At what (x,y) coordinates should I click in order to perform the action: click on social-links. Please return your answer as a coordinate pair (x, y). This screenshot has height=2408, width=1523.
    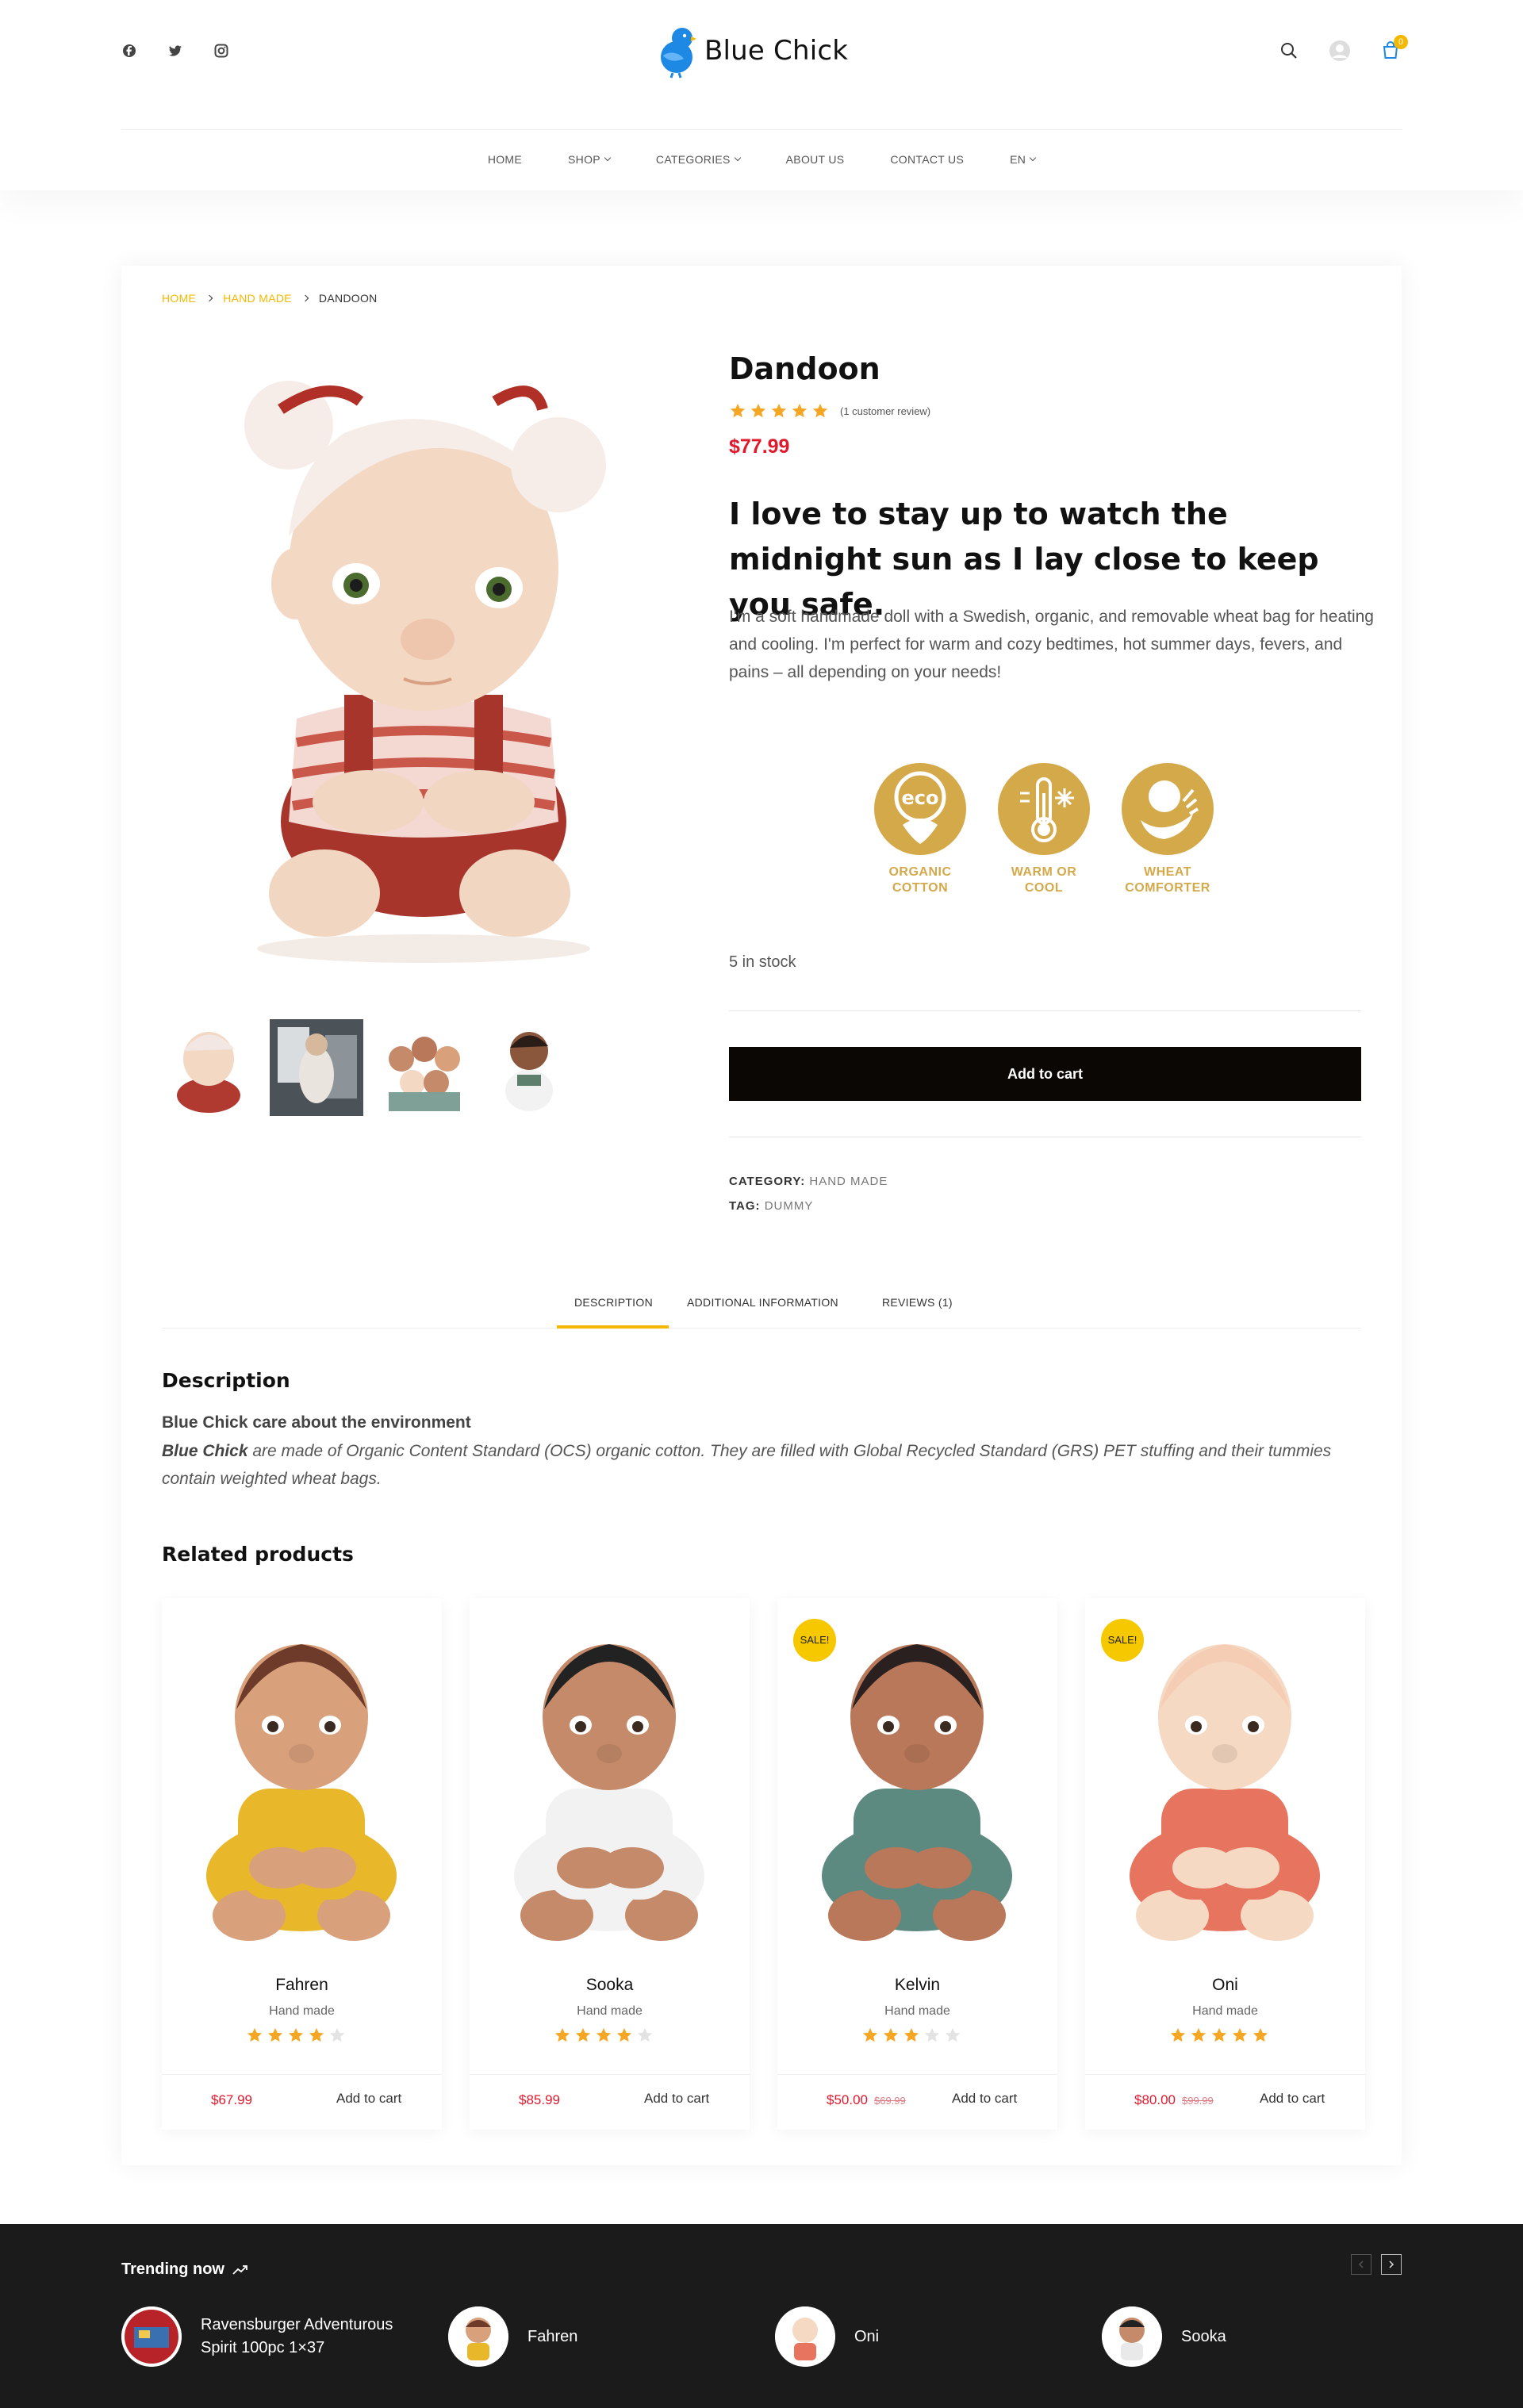
    Looking at the image, I should click on (175, 51).